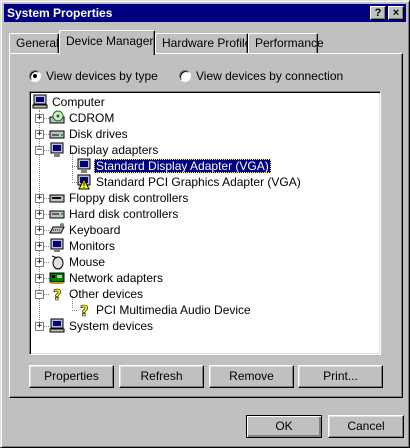 The height and width of the screenshot is (448, 410). I want to click on view-by-type-option: View devices by type, so click(104, 76).